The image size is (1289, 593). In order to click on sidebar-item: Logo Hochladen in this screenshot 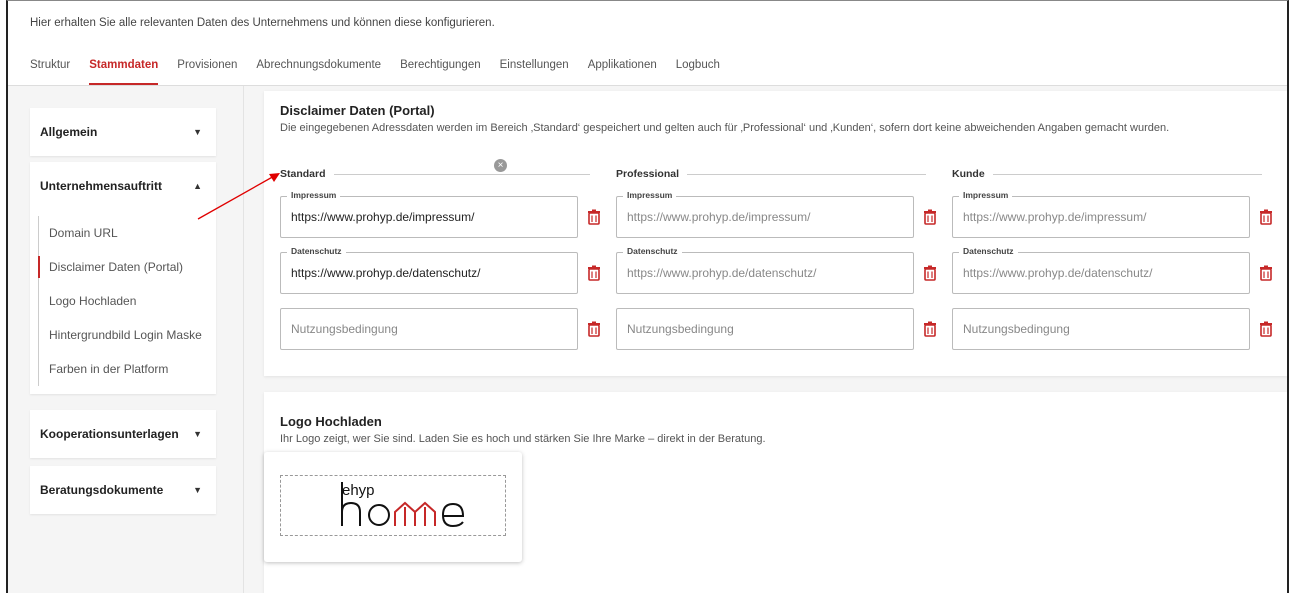, I will do `click(138, 301)`.